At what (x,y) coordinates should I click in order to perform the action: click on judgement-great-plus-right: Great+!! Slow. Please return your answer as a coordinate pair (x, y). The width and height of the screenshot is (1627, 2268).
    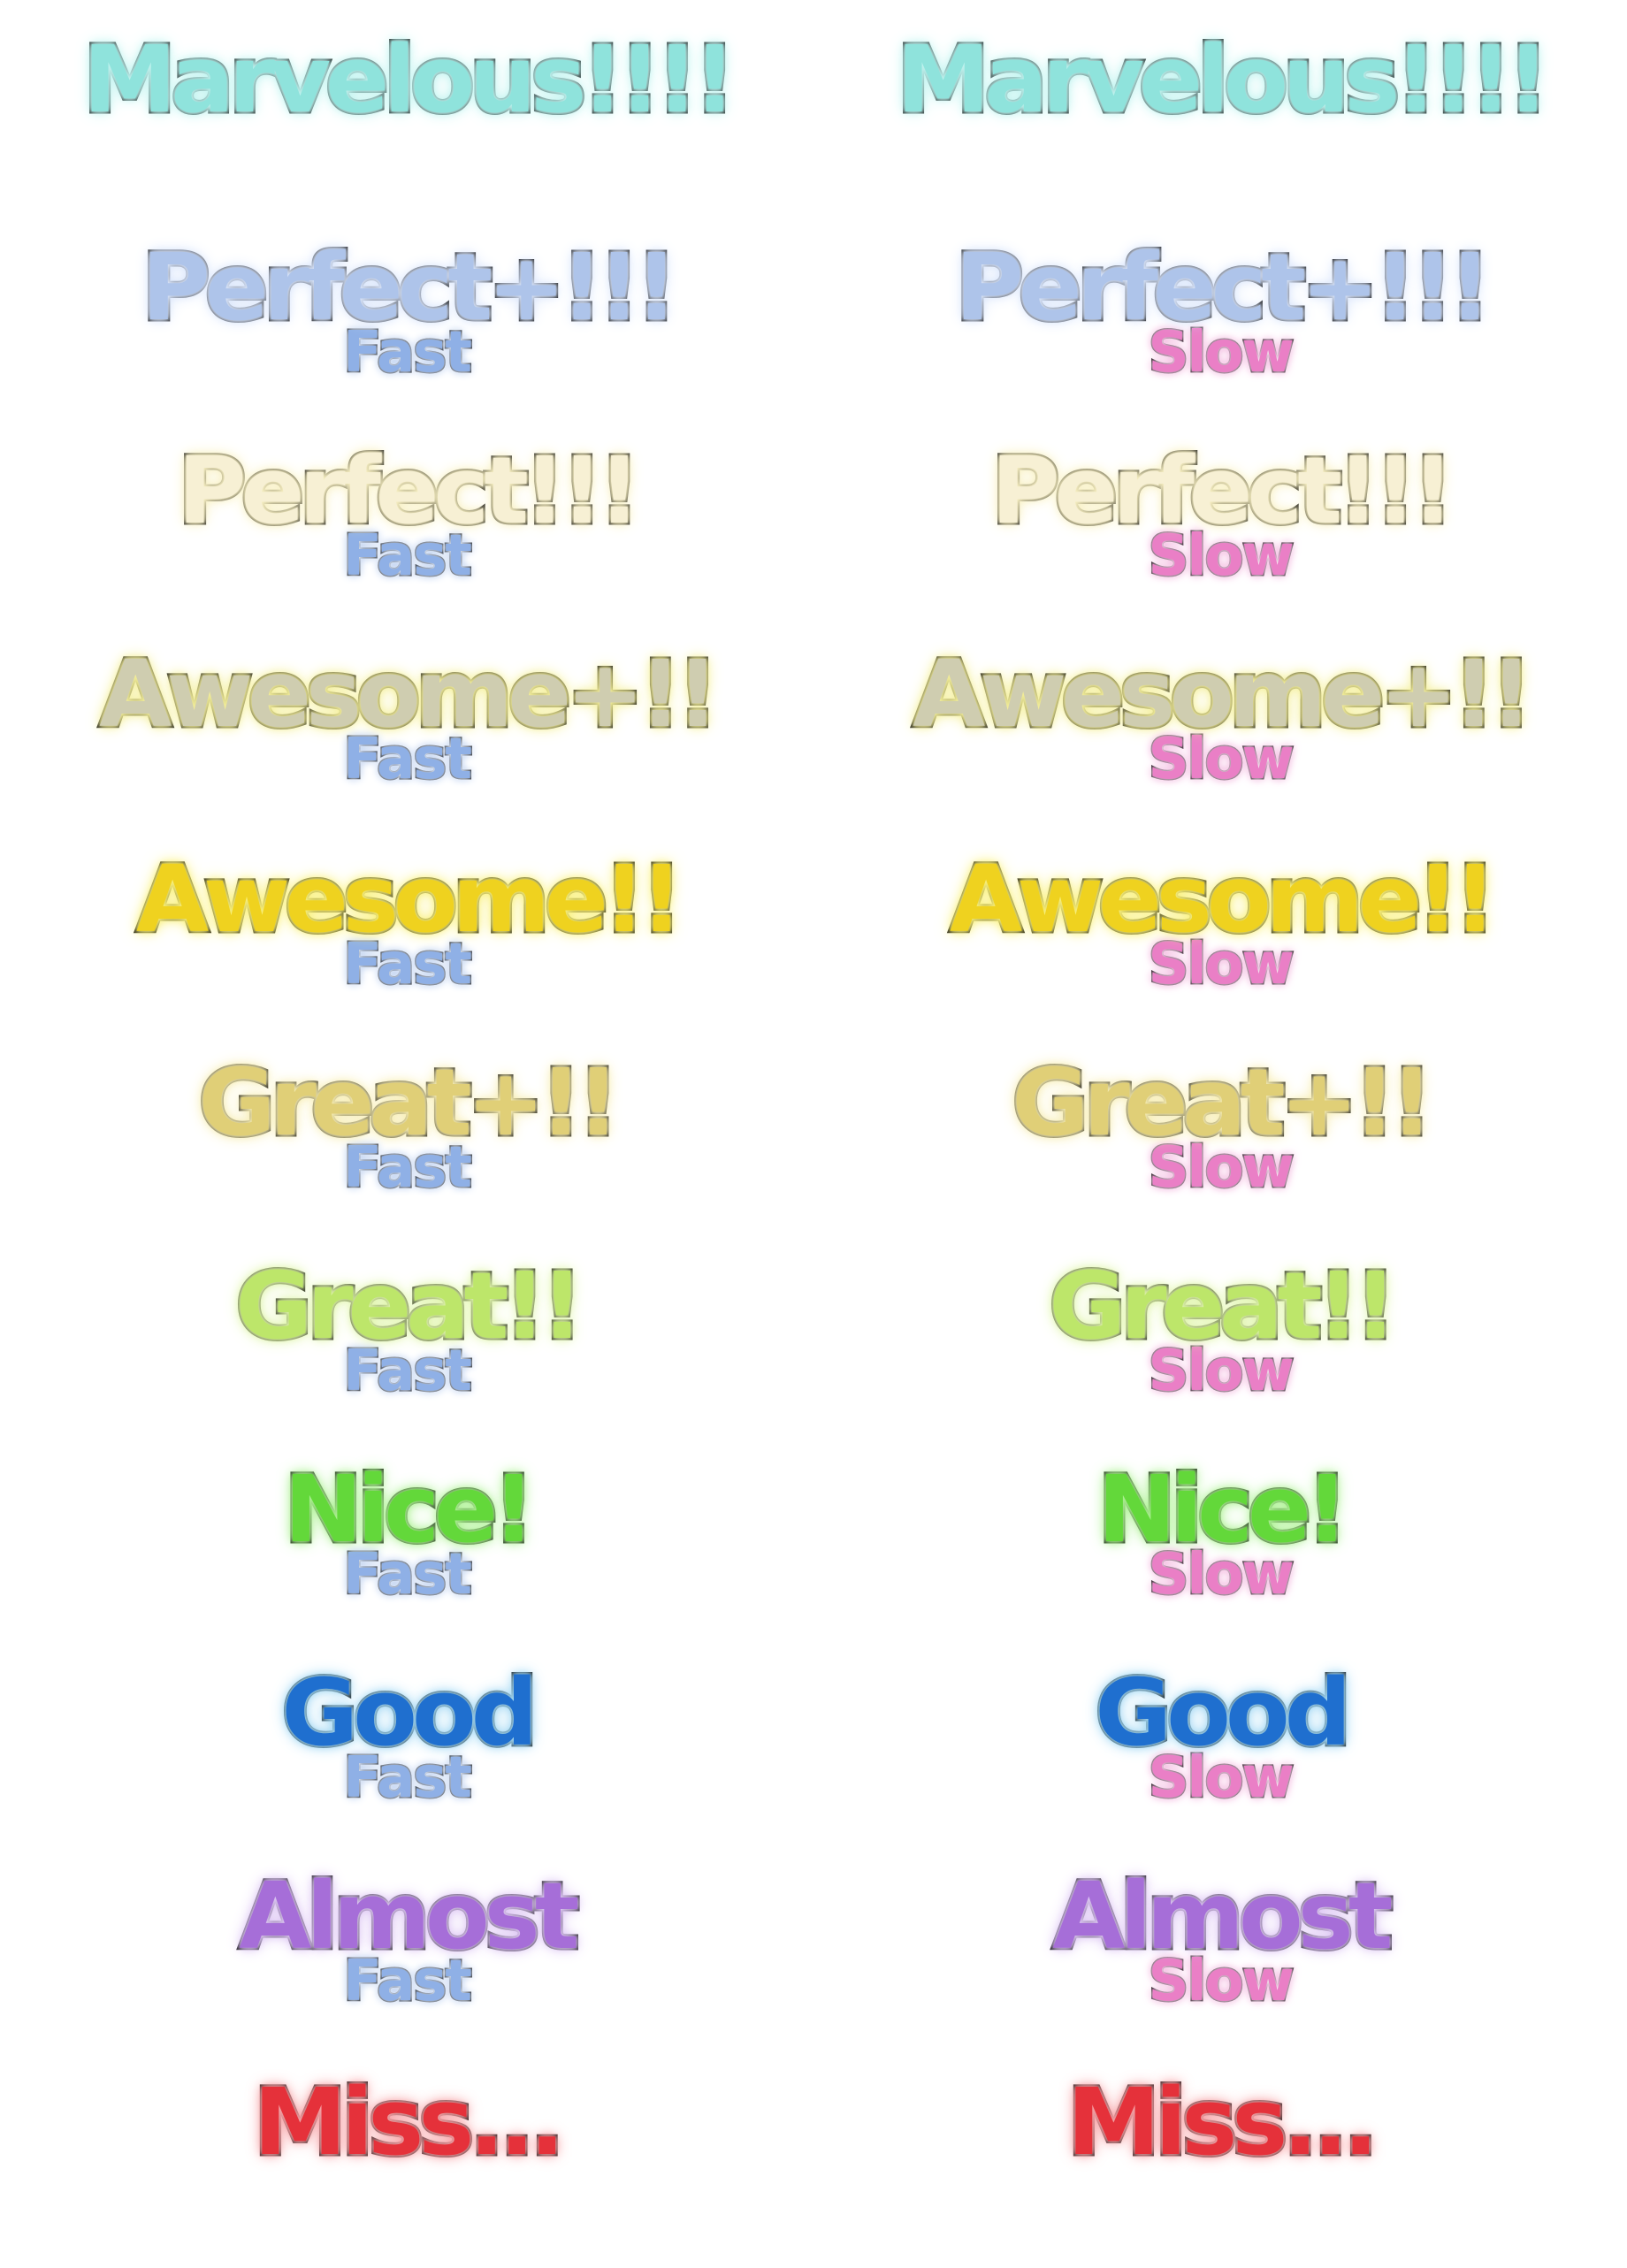
    Looking at the image, I should click on (1220, 1149).